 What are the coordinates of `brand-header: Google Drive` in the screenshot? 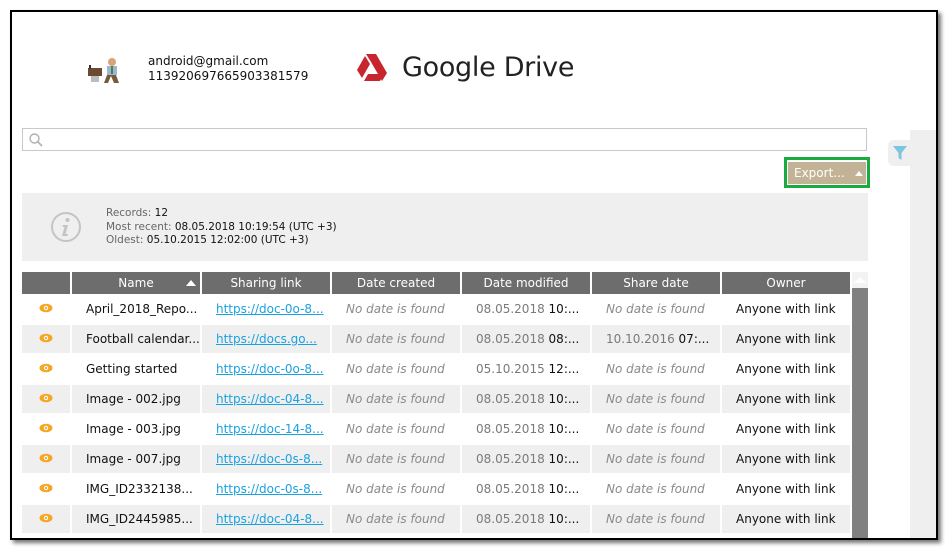 It's located at (464, 67).